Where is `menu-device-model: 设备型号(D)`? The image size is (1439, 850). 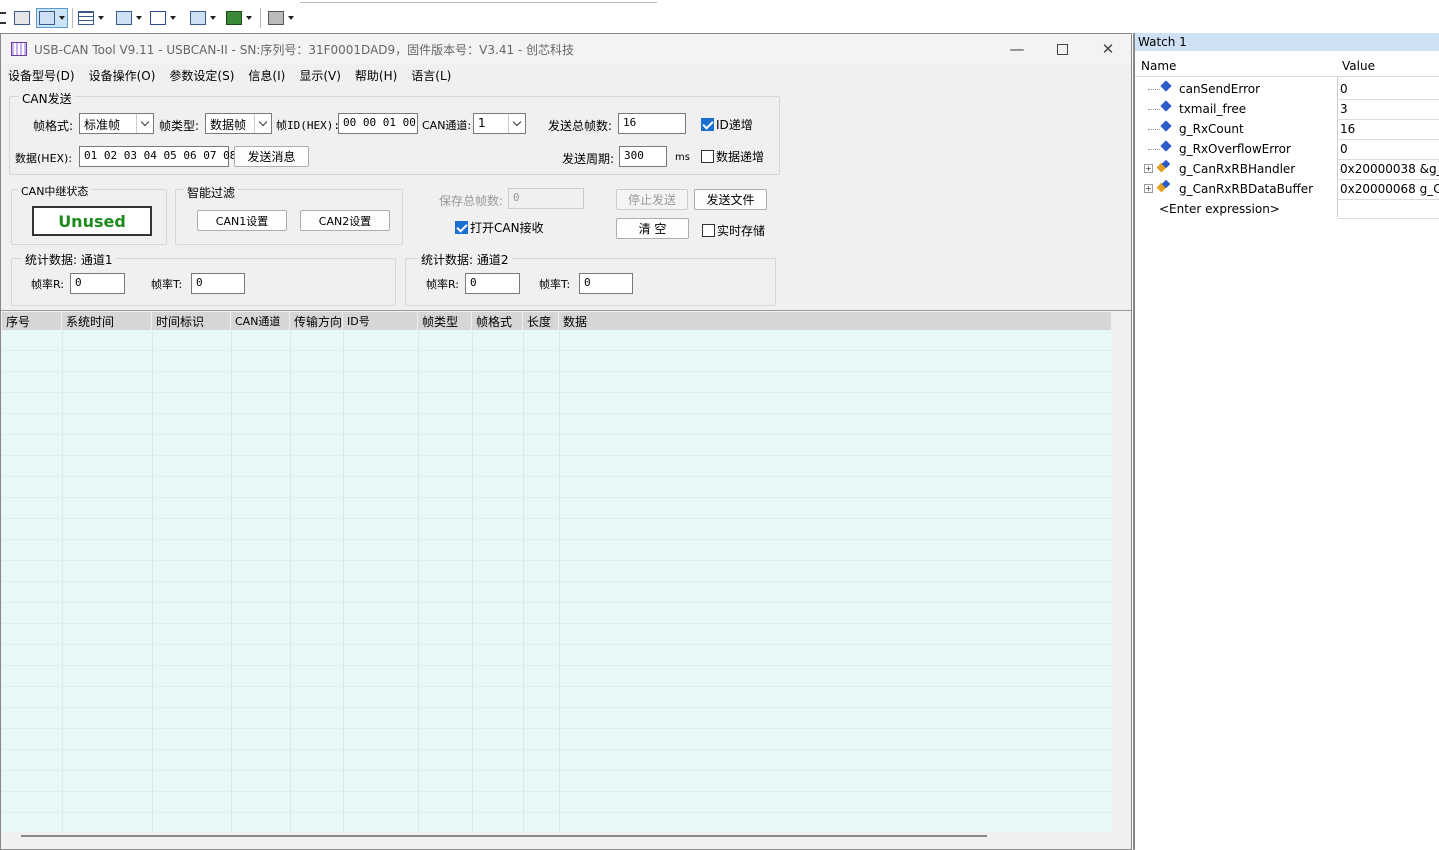
menu-device-model: 设备型号(D) is located at coordinates (41, 75).